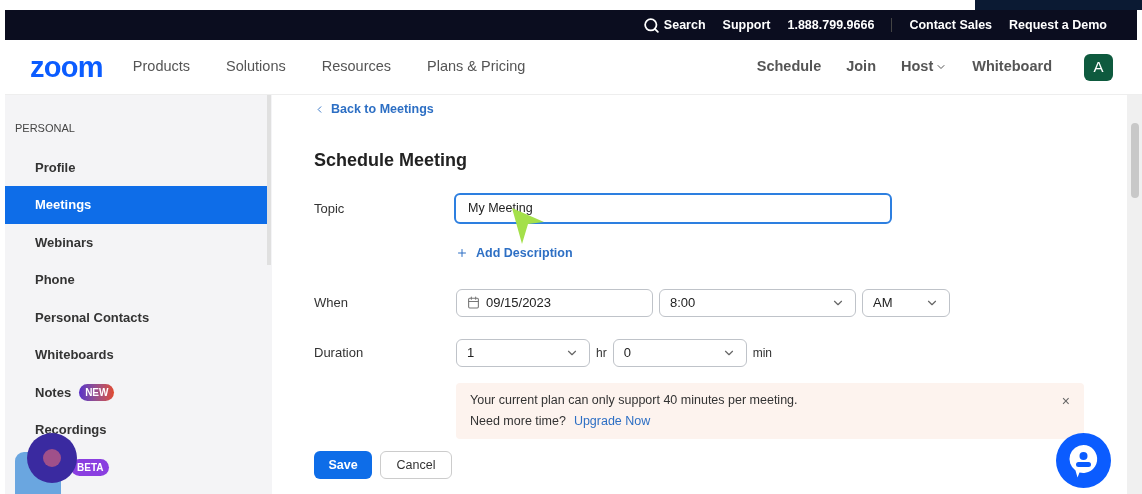 This screenshot has width=1142, height=494. Describe the element at coordinates (1065, 400) in the screenshot. I see `close-button: ×` at that location.